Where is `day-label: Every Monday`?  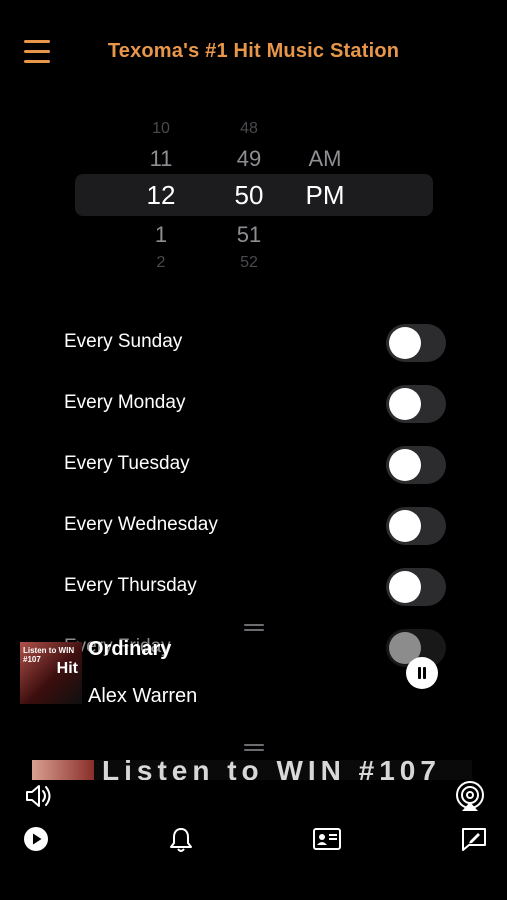
day-label: Every Monday is located at coordinates (125, 402).